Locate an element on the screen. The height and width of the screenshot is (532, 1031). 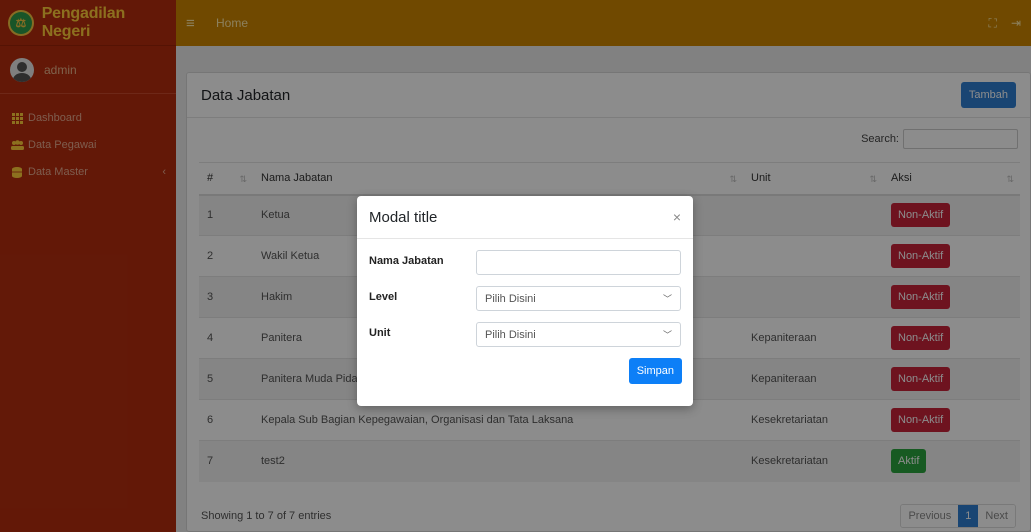
level-label: Level is located at coordinates (383, 297).